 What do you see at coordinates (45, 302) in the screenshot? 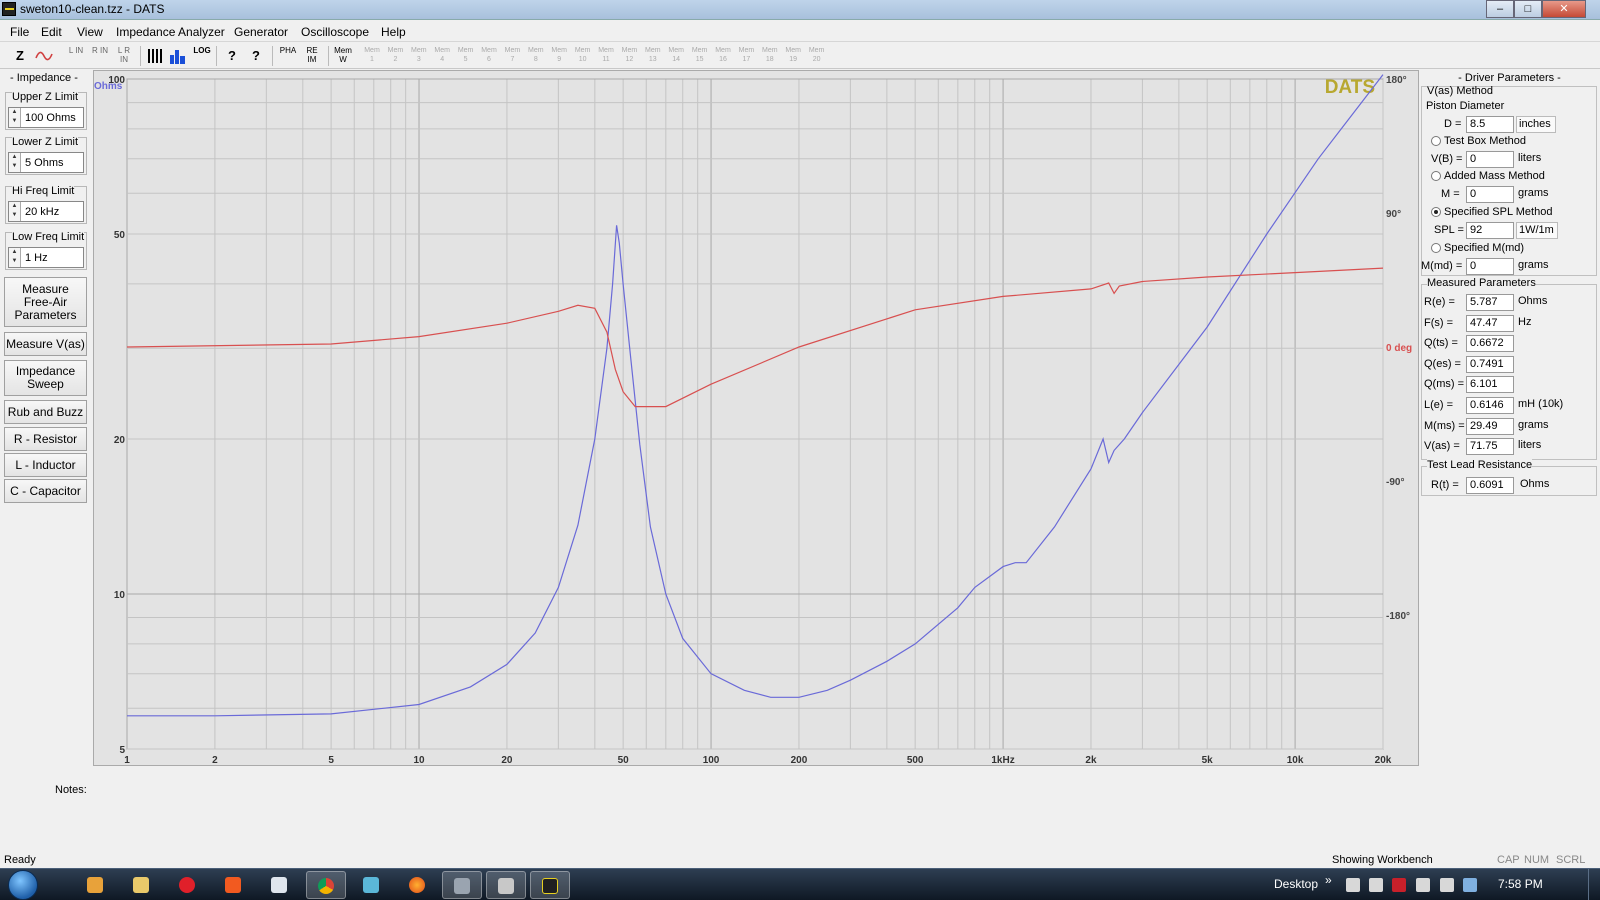
I see `measure-free-air-button: Measure Free-Air Parameters` at bounding box center [45, 302].